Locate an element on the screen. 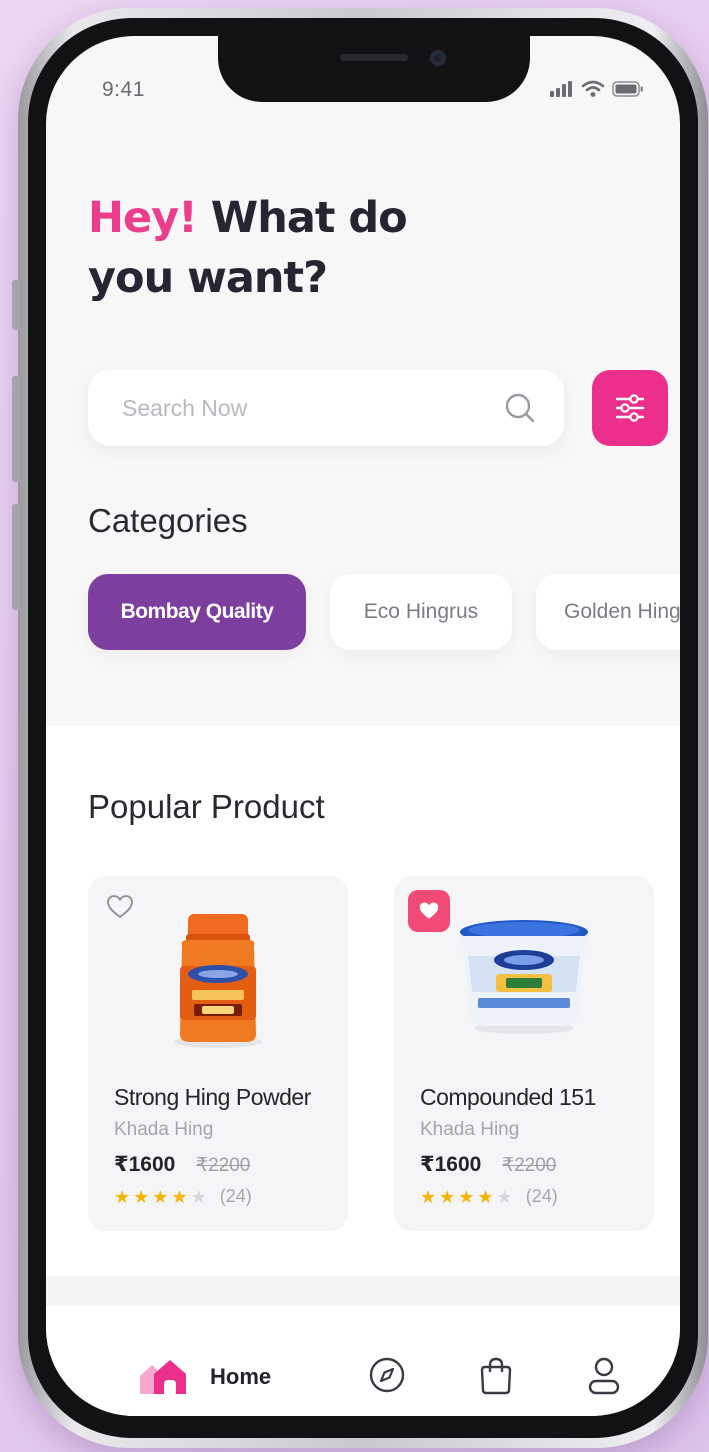 This screenshot has height=1452, width=709. user-icon is located at coordinates (604, 1376).